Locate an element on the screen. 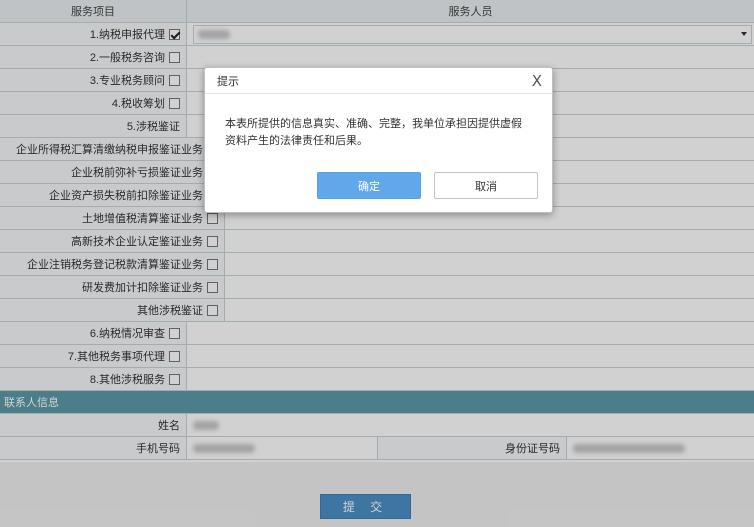 The image size is (754, 527). close-icon: X is located at coordinates (537, 81).